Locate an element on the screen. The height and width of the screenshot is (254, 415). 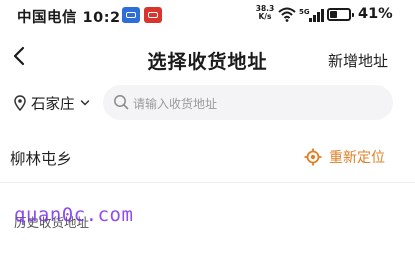
city-selector: 石家庄 is located at coordinates (52, 103).